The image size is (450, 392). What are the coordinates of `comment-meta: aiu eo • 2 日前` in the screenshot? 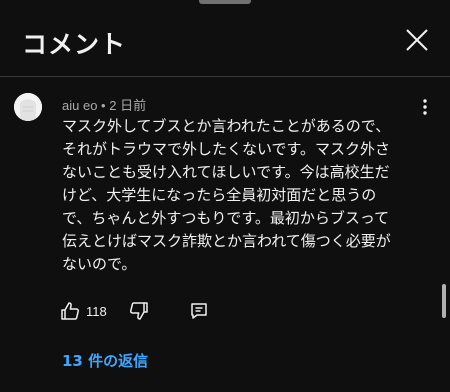 It's located at (104, 104).